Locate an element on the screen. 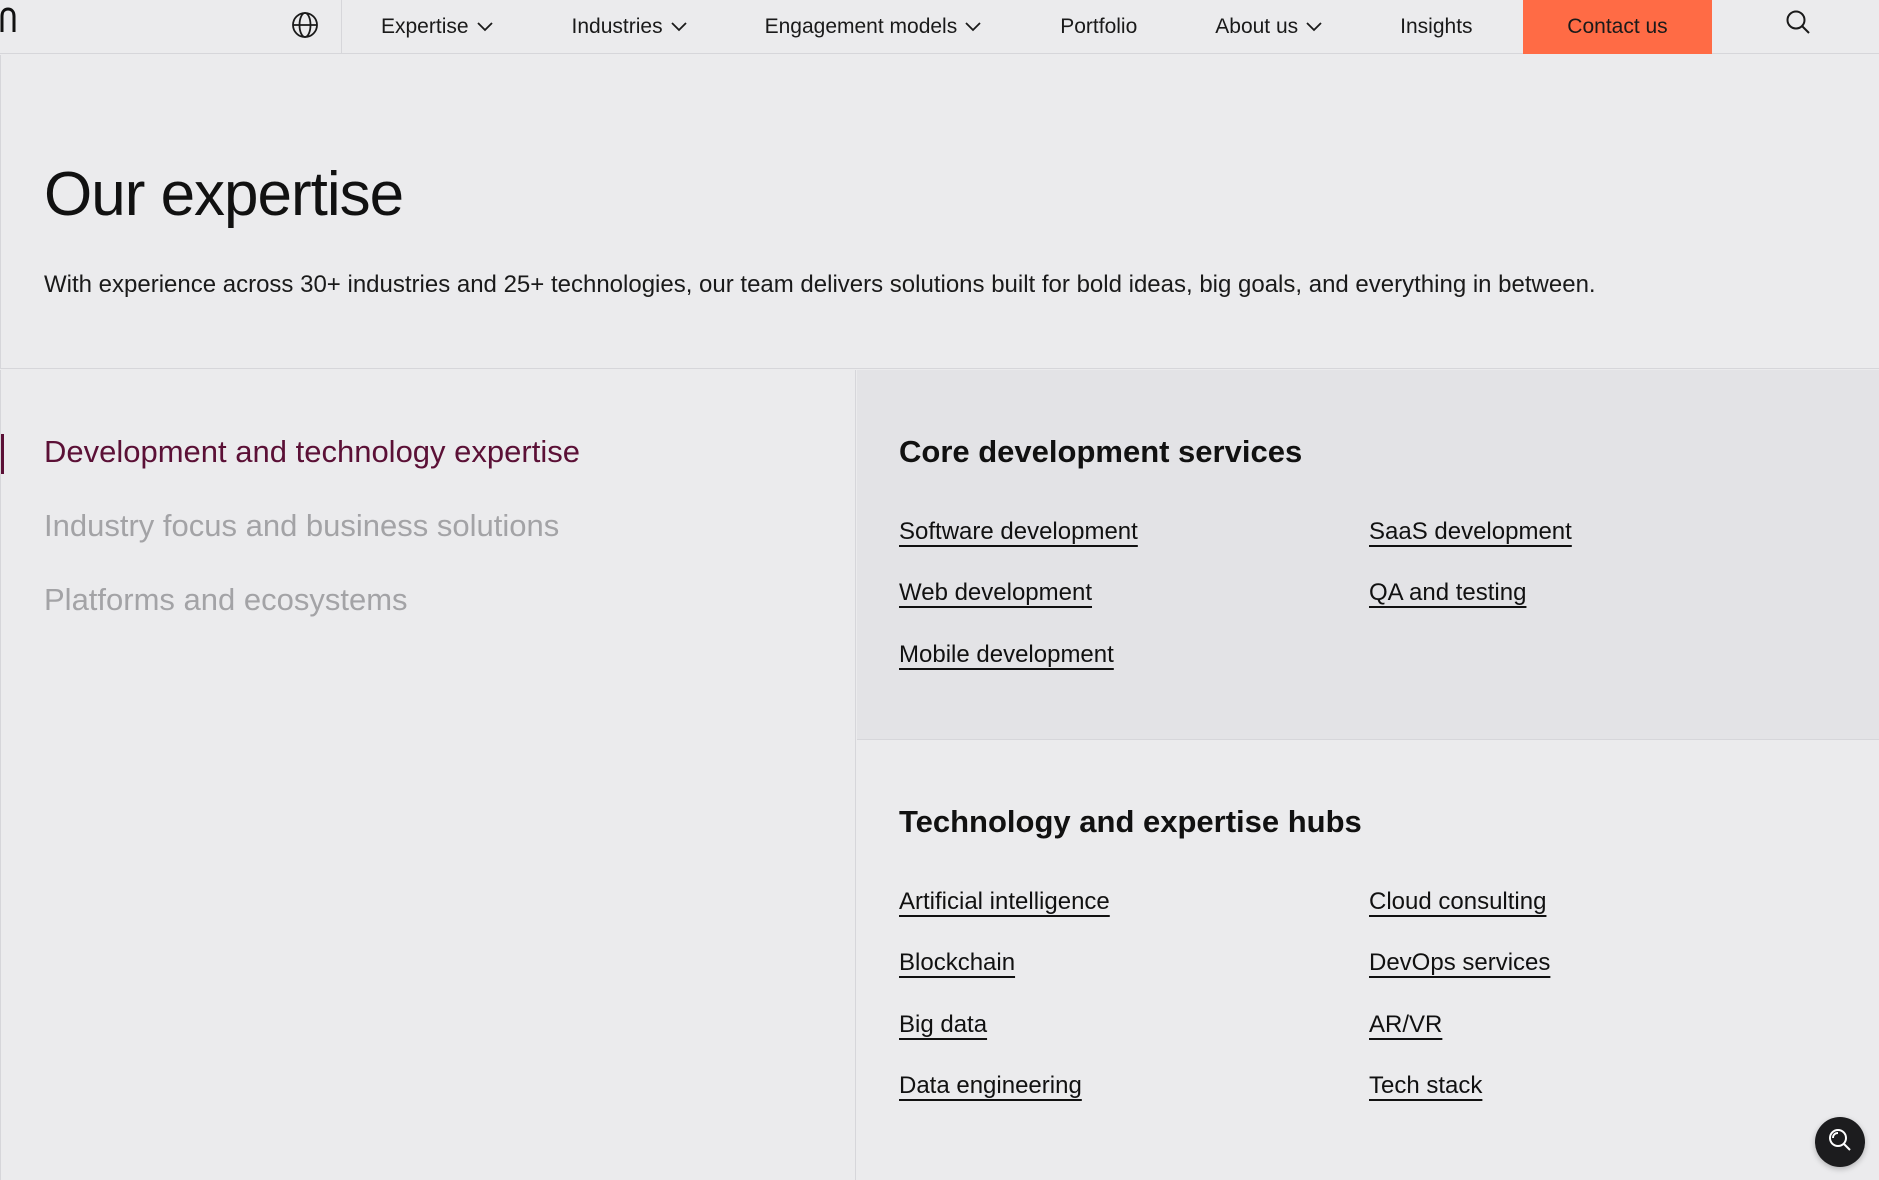  chat-search-button is located at coordinates (1840, 1142).